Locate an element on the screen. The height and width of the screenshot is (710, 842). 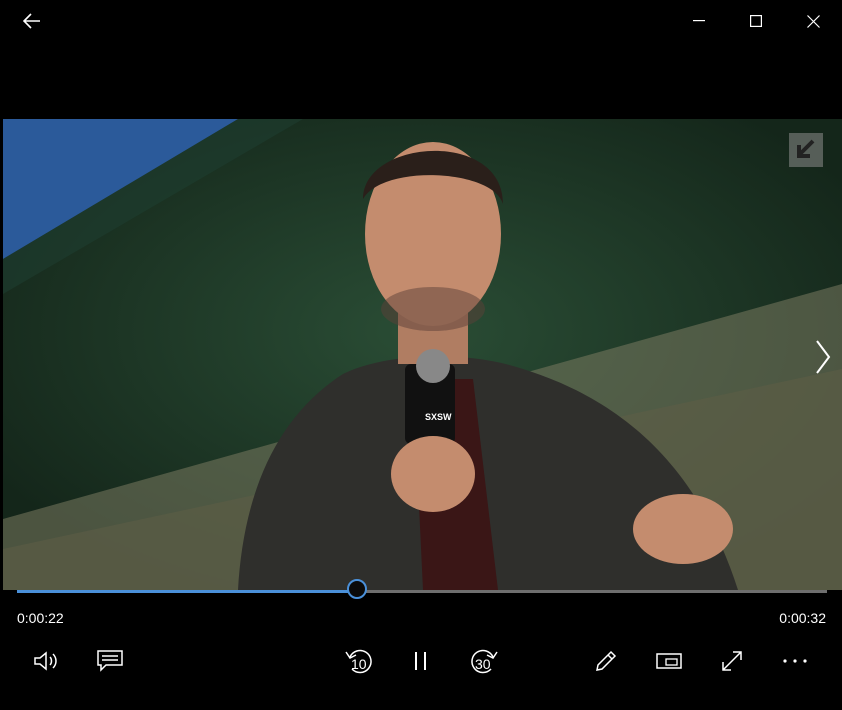
elapsed-time: 0:00:22 is located at coordinates (40, 618).